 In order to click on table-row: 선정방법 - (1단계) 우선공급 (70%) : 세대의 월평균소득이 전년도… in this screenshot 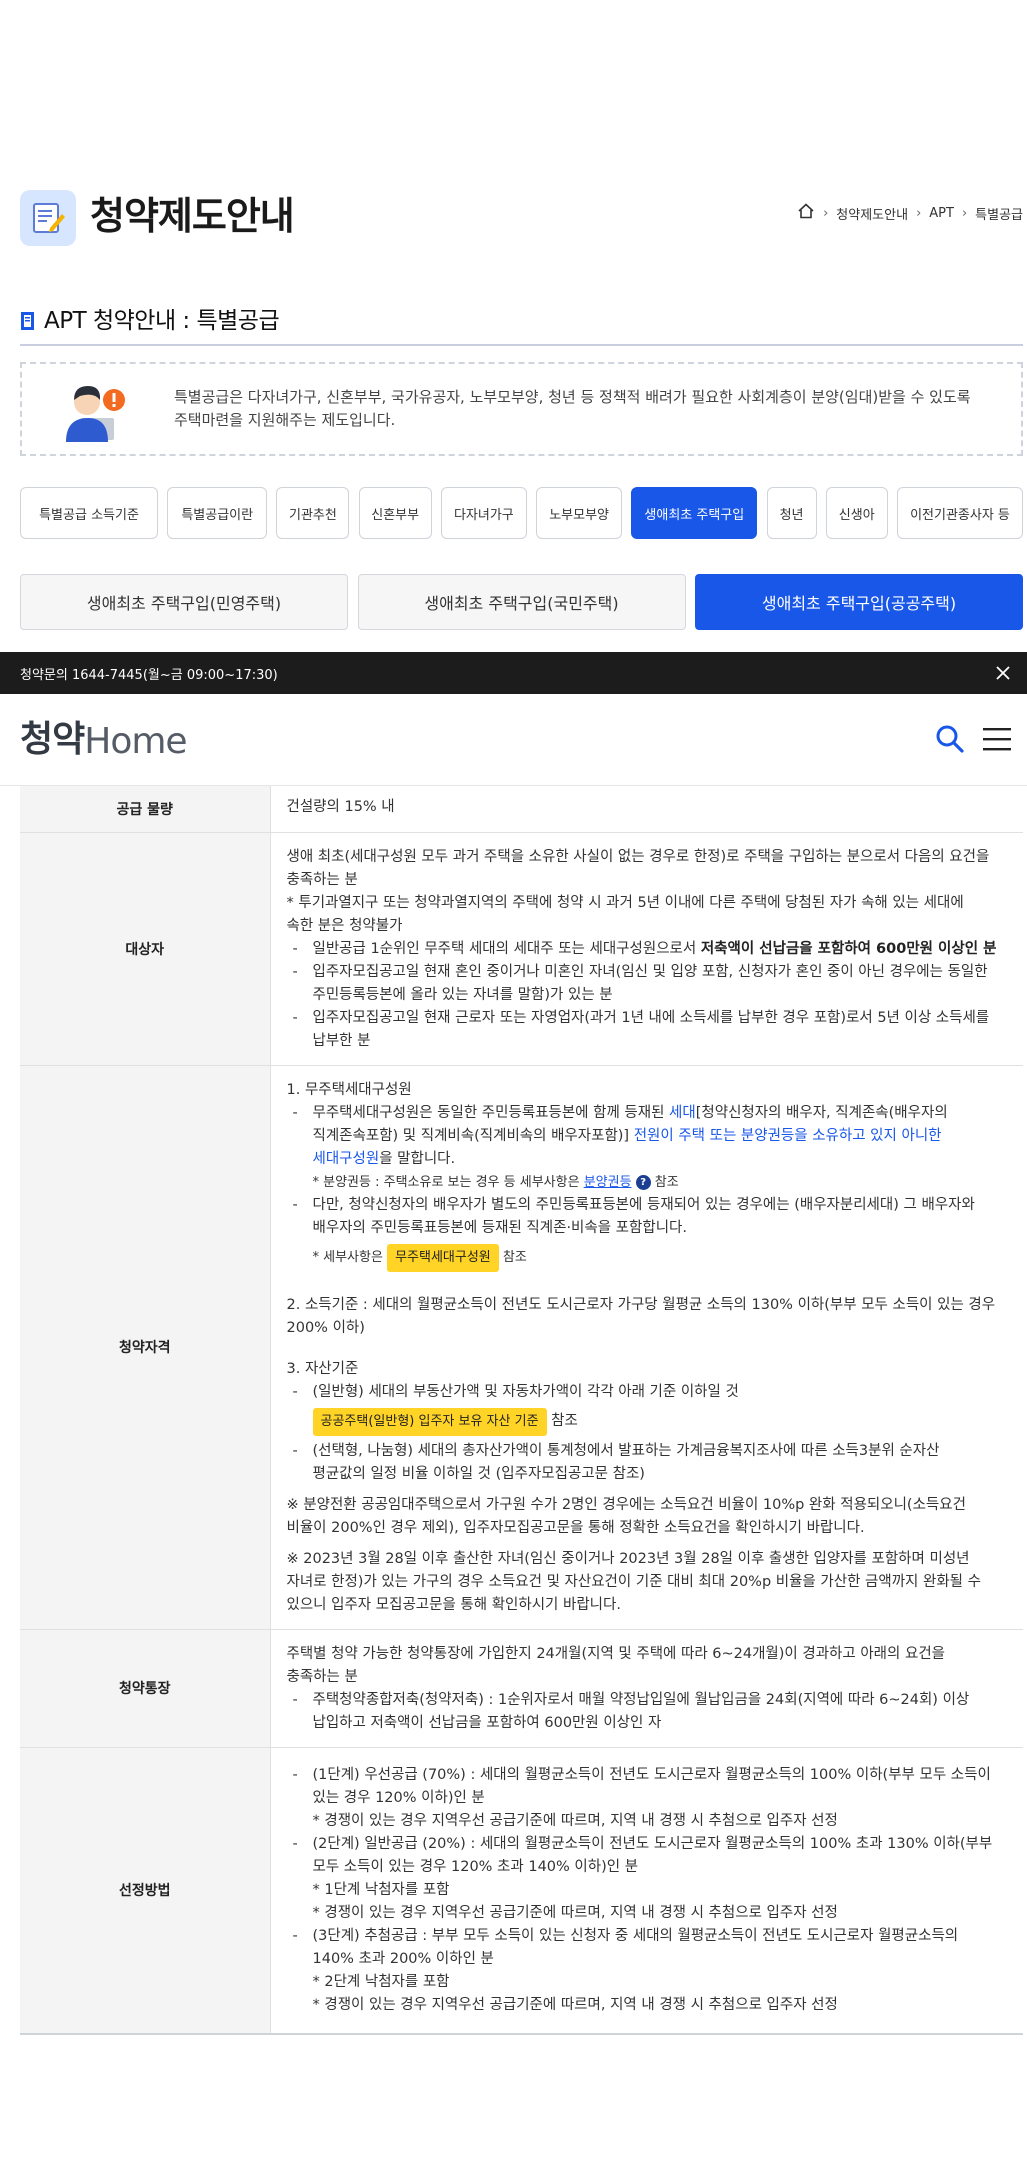, I will do `click(521, 1890)`.